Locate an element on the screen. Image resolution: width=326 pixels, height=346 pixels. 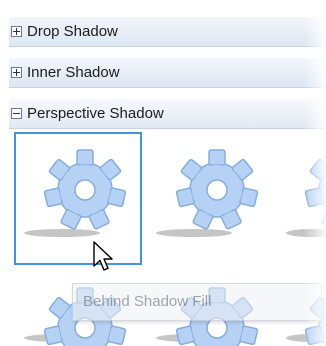
tooltip: Behind Shadow Fill is located at coordinates (197, 302).